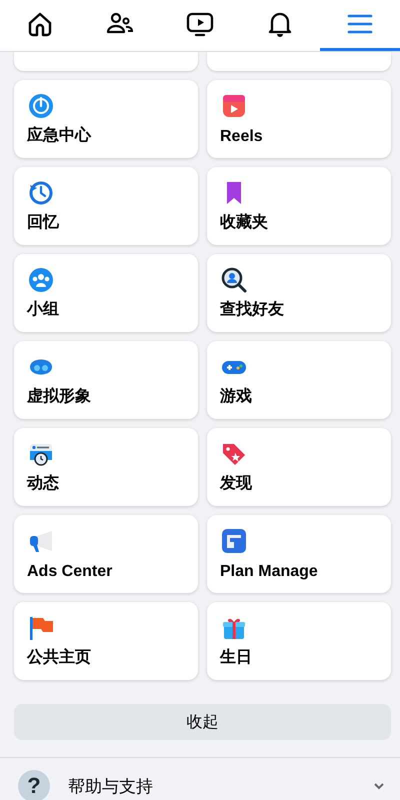  Describe the element at coordinates (234, 454) in the screenshot. I see `tag-icon` at that location.